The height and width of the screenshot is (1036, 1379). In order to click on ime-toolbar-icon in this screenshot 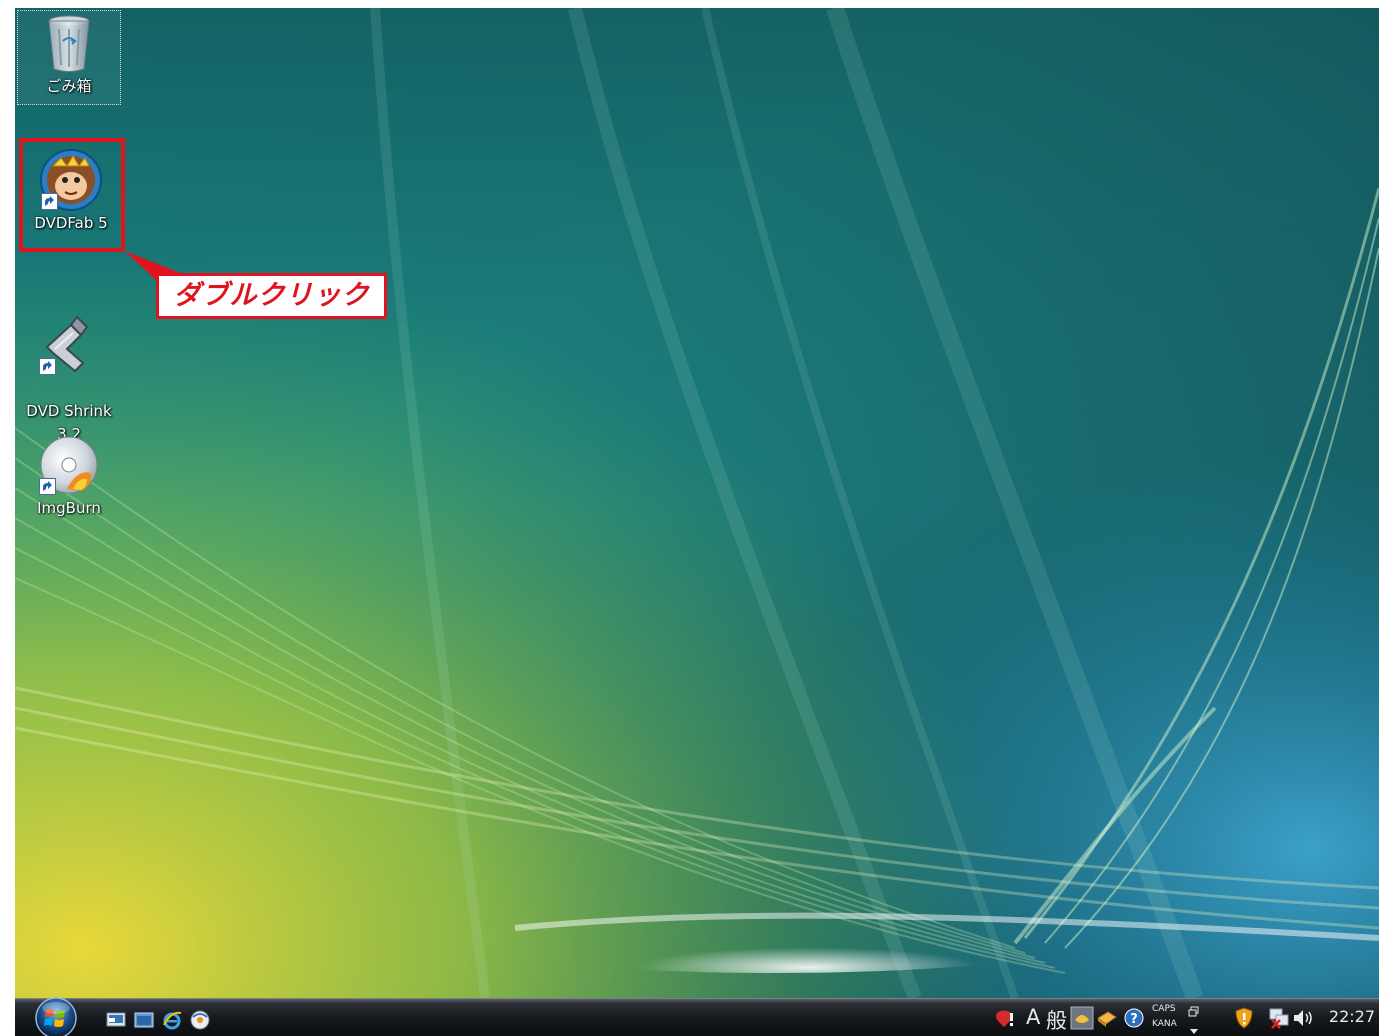, I will do `click(1082, 1020)`.